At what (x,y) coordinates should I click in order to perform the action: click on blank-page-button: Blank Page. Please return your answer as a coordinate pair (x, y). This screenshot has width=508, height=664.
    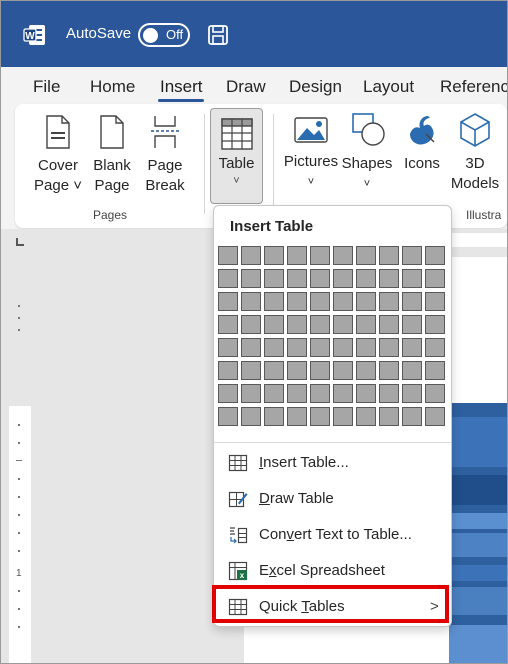
    Looking at the image, I should click on (112, 155).